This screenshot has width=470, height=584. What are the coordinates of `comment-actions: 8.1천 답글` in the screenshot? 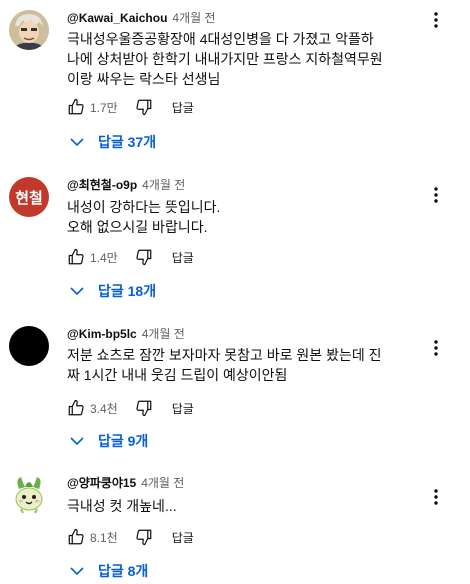 It's located at (128, 537).